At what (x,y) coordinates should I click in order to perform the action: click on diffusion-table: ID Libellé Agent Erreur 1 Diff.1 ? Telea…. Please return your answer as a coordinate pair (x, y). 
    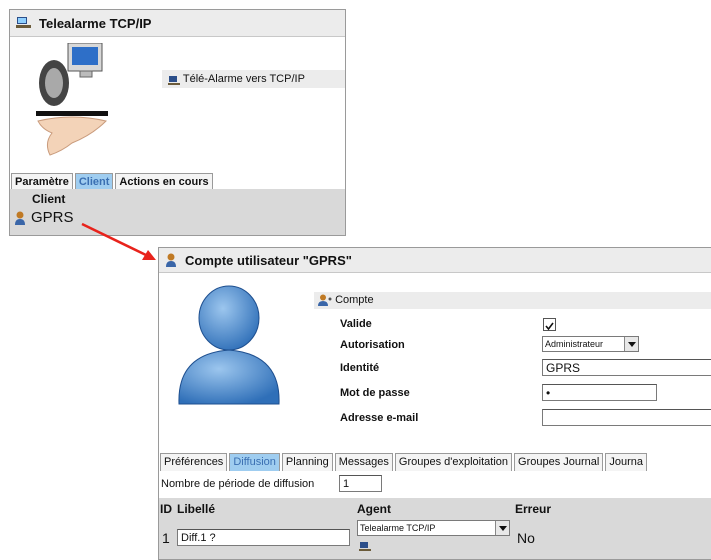
    Looking at the image, I should click on (435, 528).